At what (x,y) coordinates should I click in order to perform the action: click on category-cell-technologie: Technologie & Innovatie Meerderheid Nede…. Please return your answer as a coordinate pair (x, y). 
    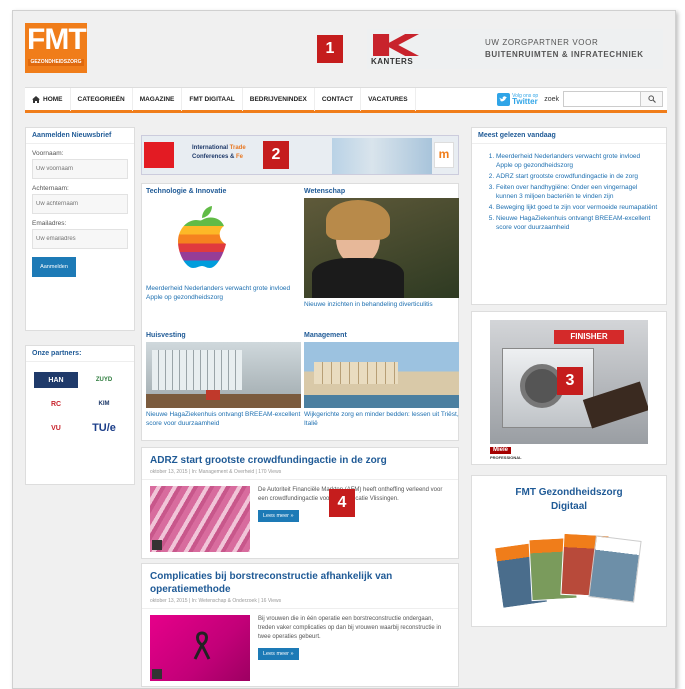
    Looking at the image, I should click on (223, 245).